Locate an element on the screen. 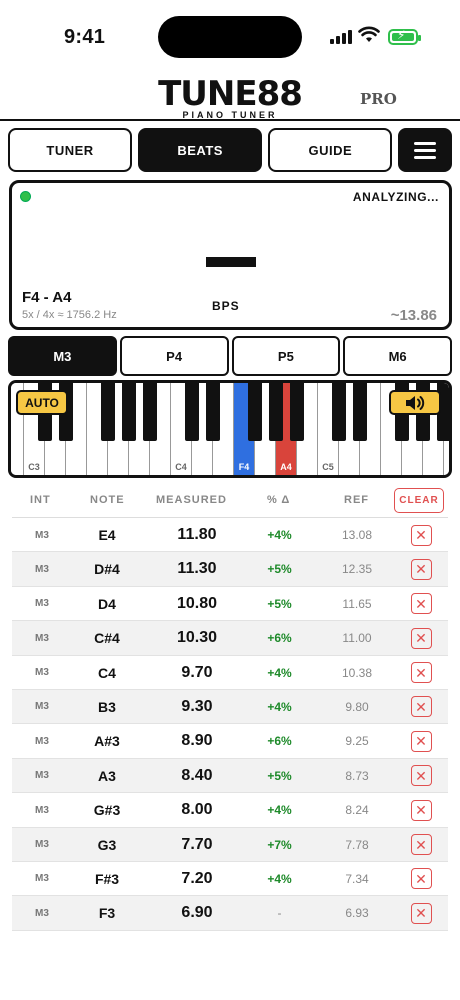 The image size is (460, 1000). row-measured: 8.00 is located at coordinates (197, 810).